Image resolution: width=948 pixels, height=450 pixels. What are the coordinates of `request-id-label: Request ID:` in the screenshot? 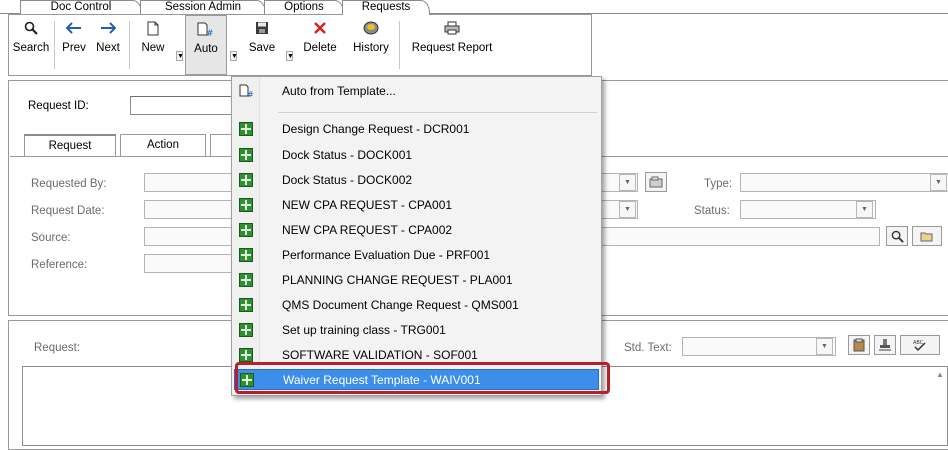 It's located at (58, 106).